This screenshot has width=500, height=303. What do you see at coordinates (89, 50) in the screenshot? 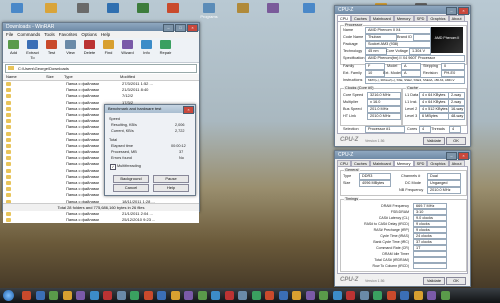
I see `toolbar-button: Delete` at bounding box center [89, 50].